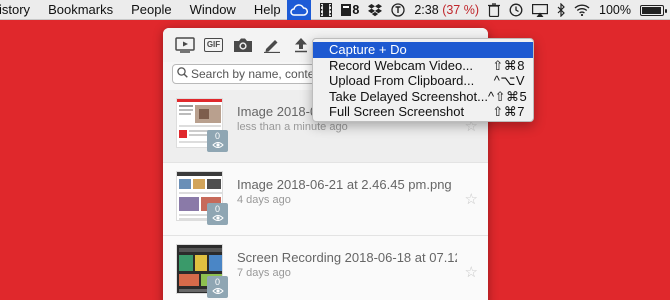  What do you see at coordinates (213, 10) in the screenshot?
I see `menu-window: Window` at bounding box center [213, 10].